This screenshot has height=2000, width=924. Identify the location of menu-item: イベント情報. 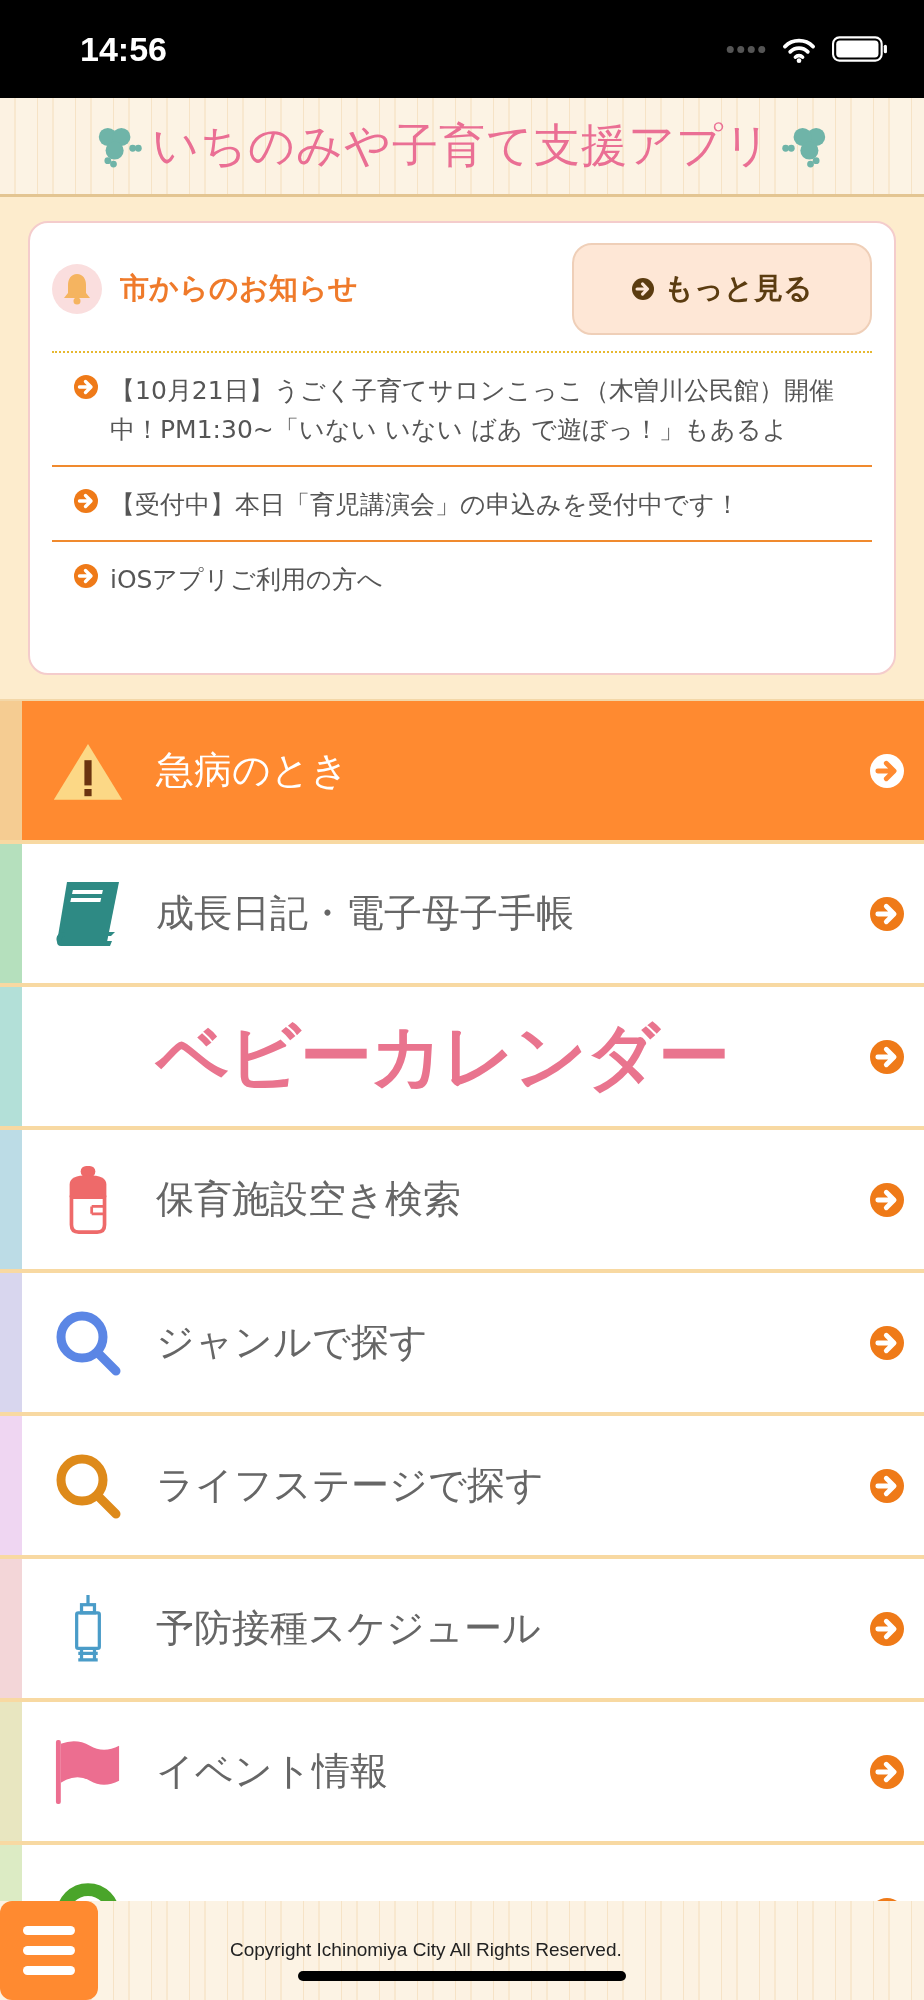
(462, 1773).